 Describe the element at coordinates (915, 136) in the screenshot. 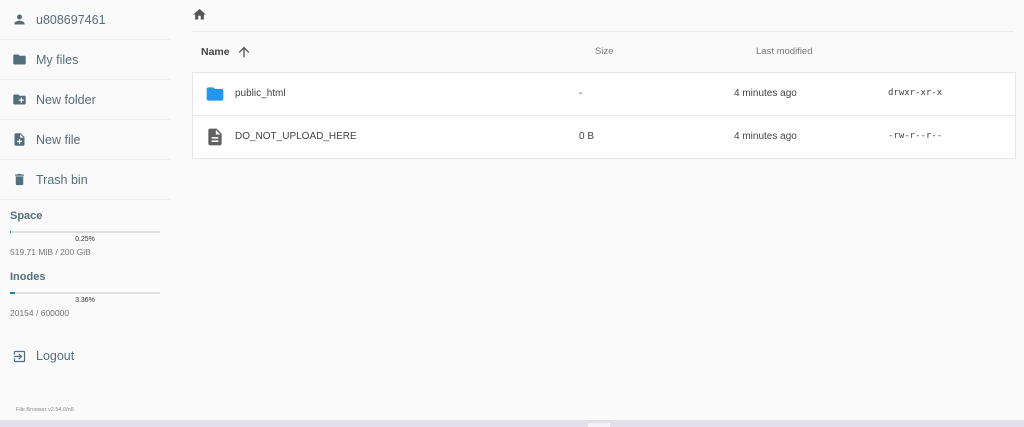

I see `file-permissions: -rw-r--r--` at that location.